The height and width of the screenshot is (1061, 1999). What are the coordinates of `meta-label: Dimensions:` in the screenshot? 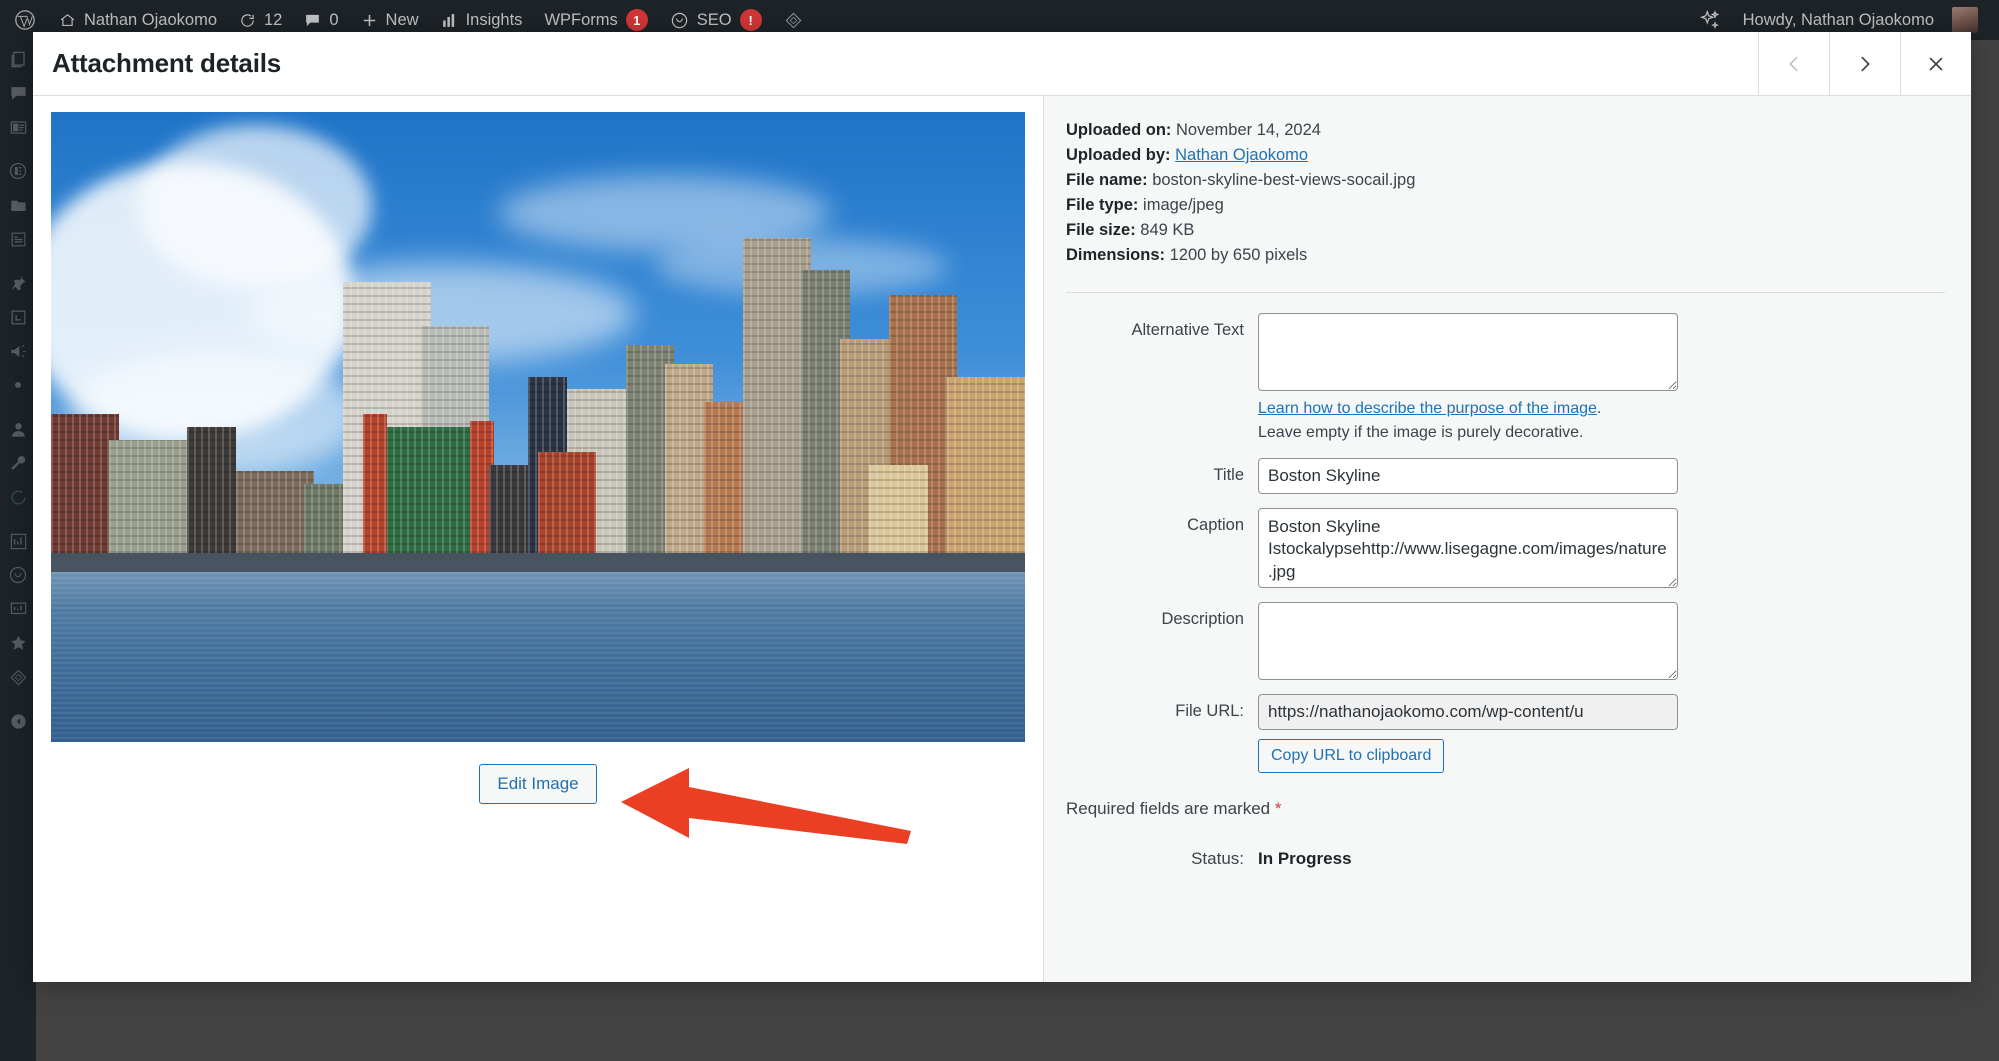 It's located at (1116, 255).